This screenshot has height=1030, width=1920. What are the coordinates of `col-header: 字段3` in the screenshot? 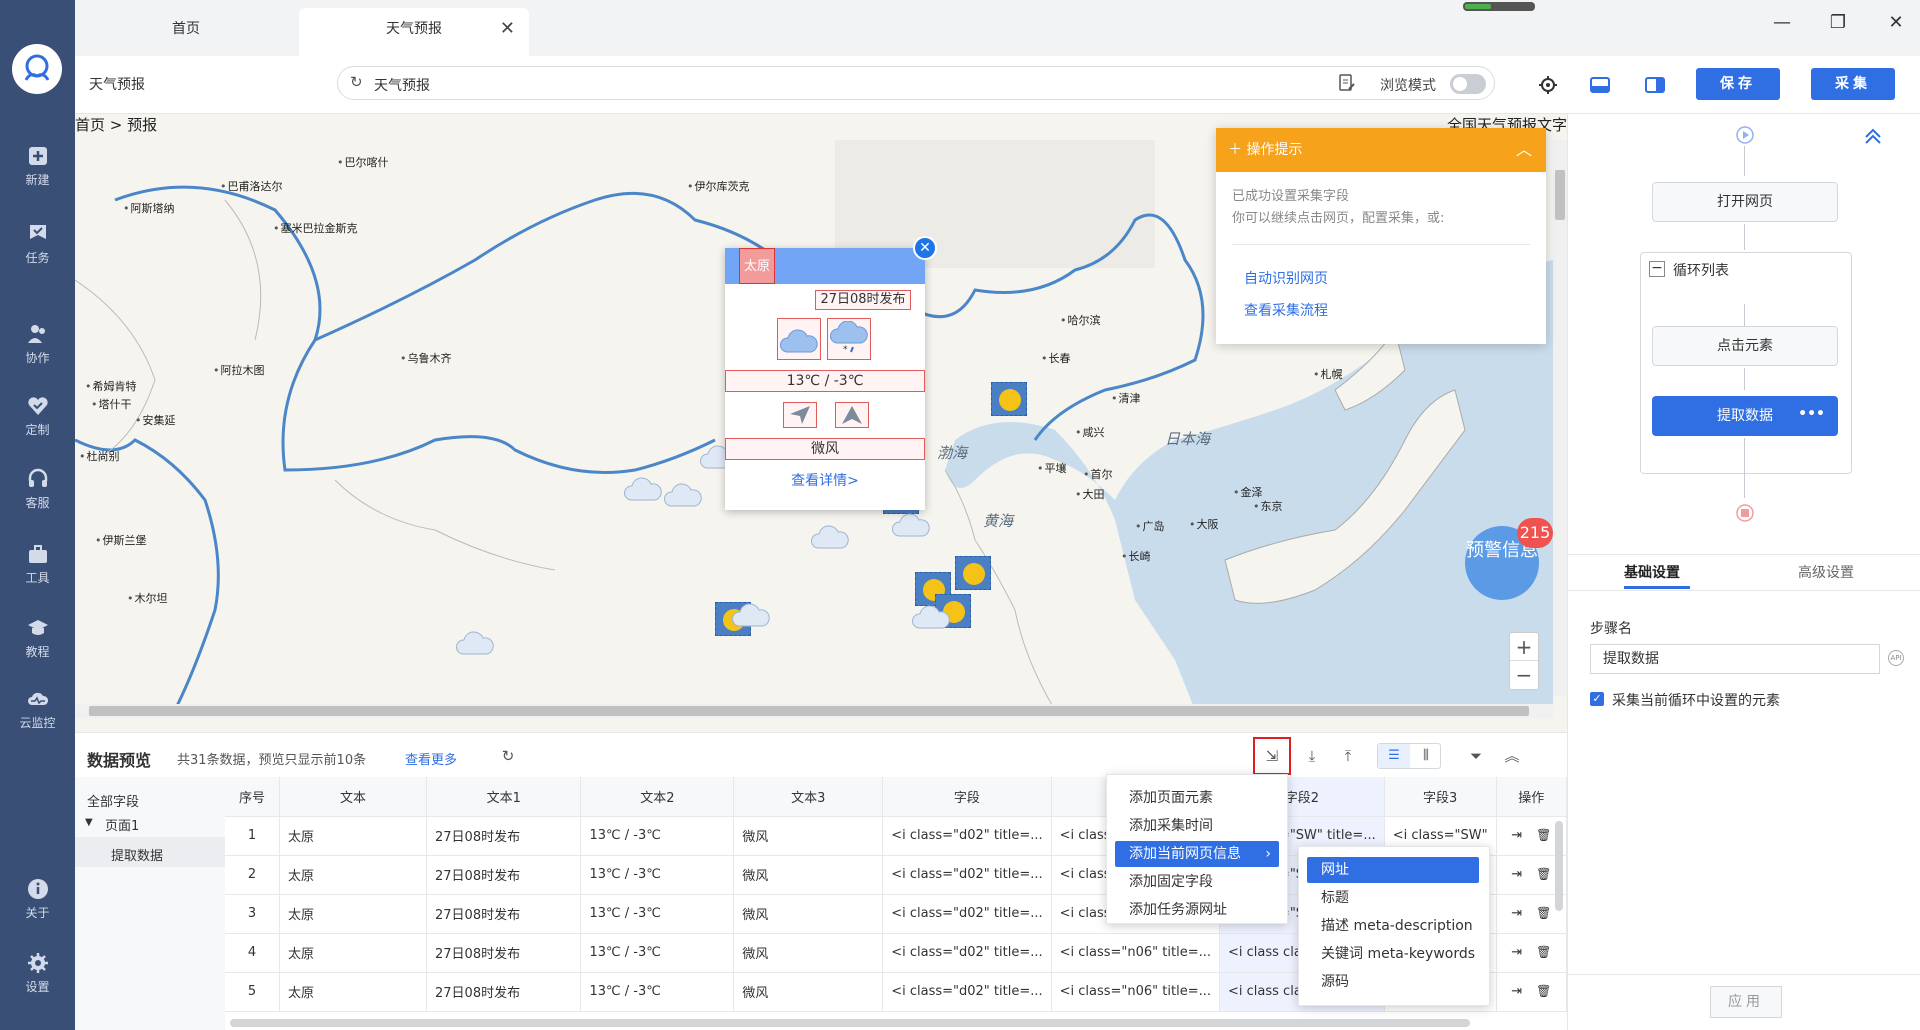 It's located at (1440, 797).